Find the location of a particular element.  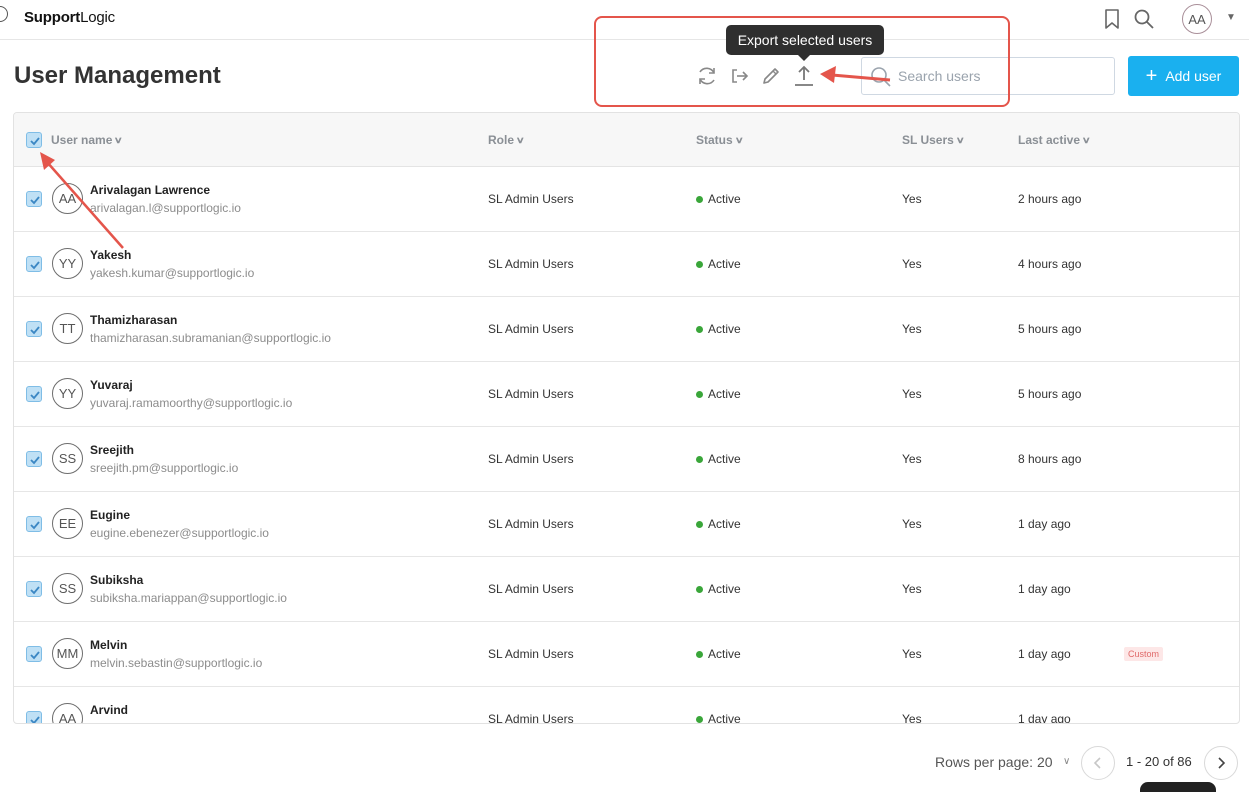

user-avatar: EE is located at coordinates (67, 523).